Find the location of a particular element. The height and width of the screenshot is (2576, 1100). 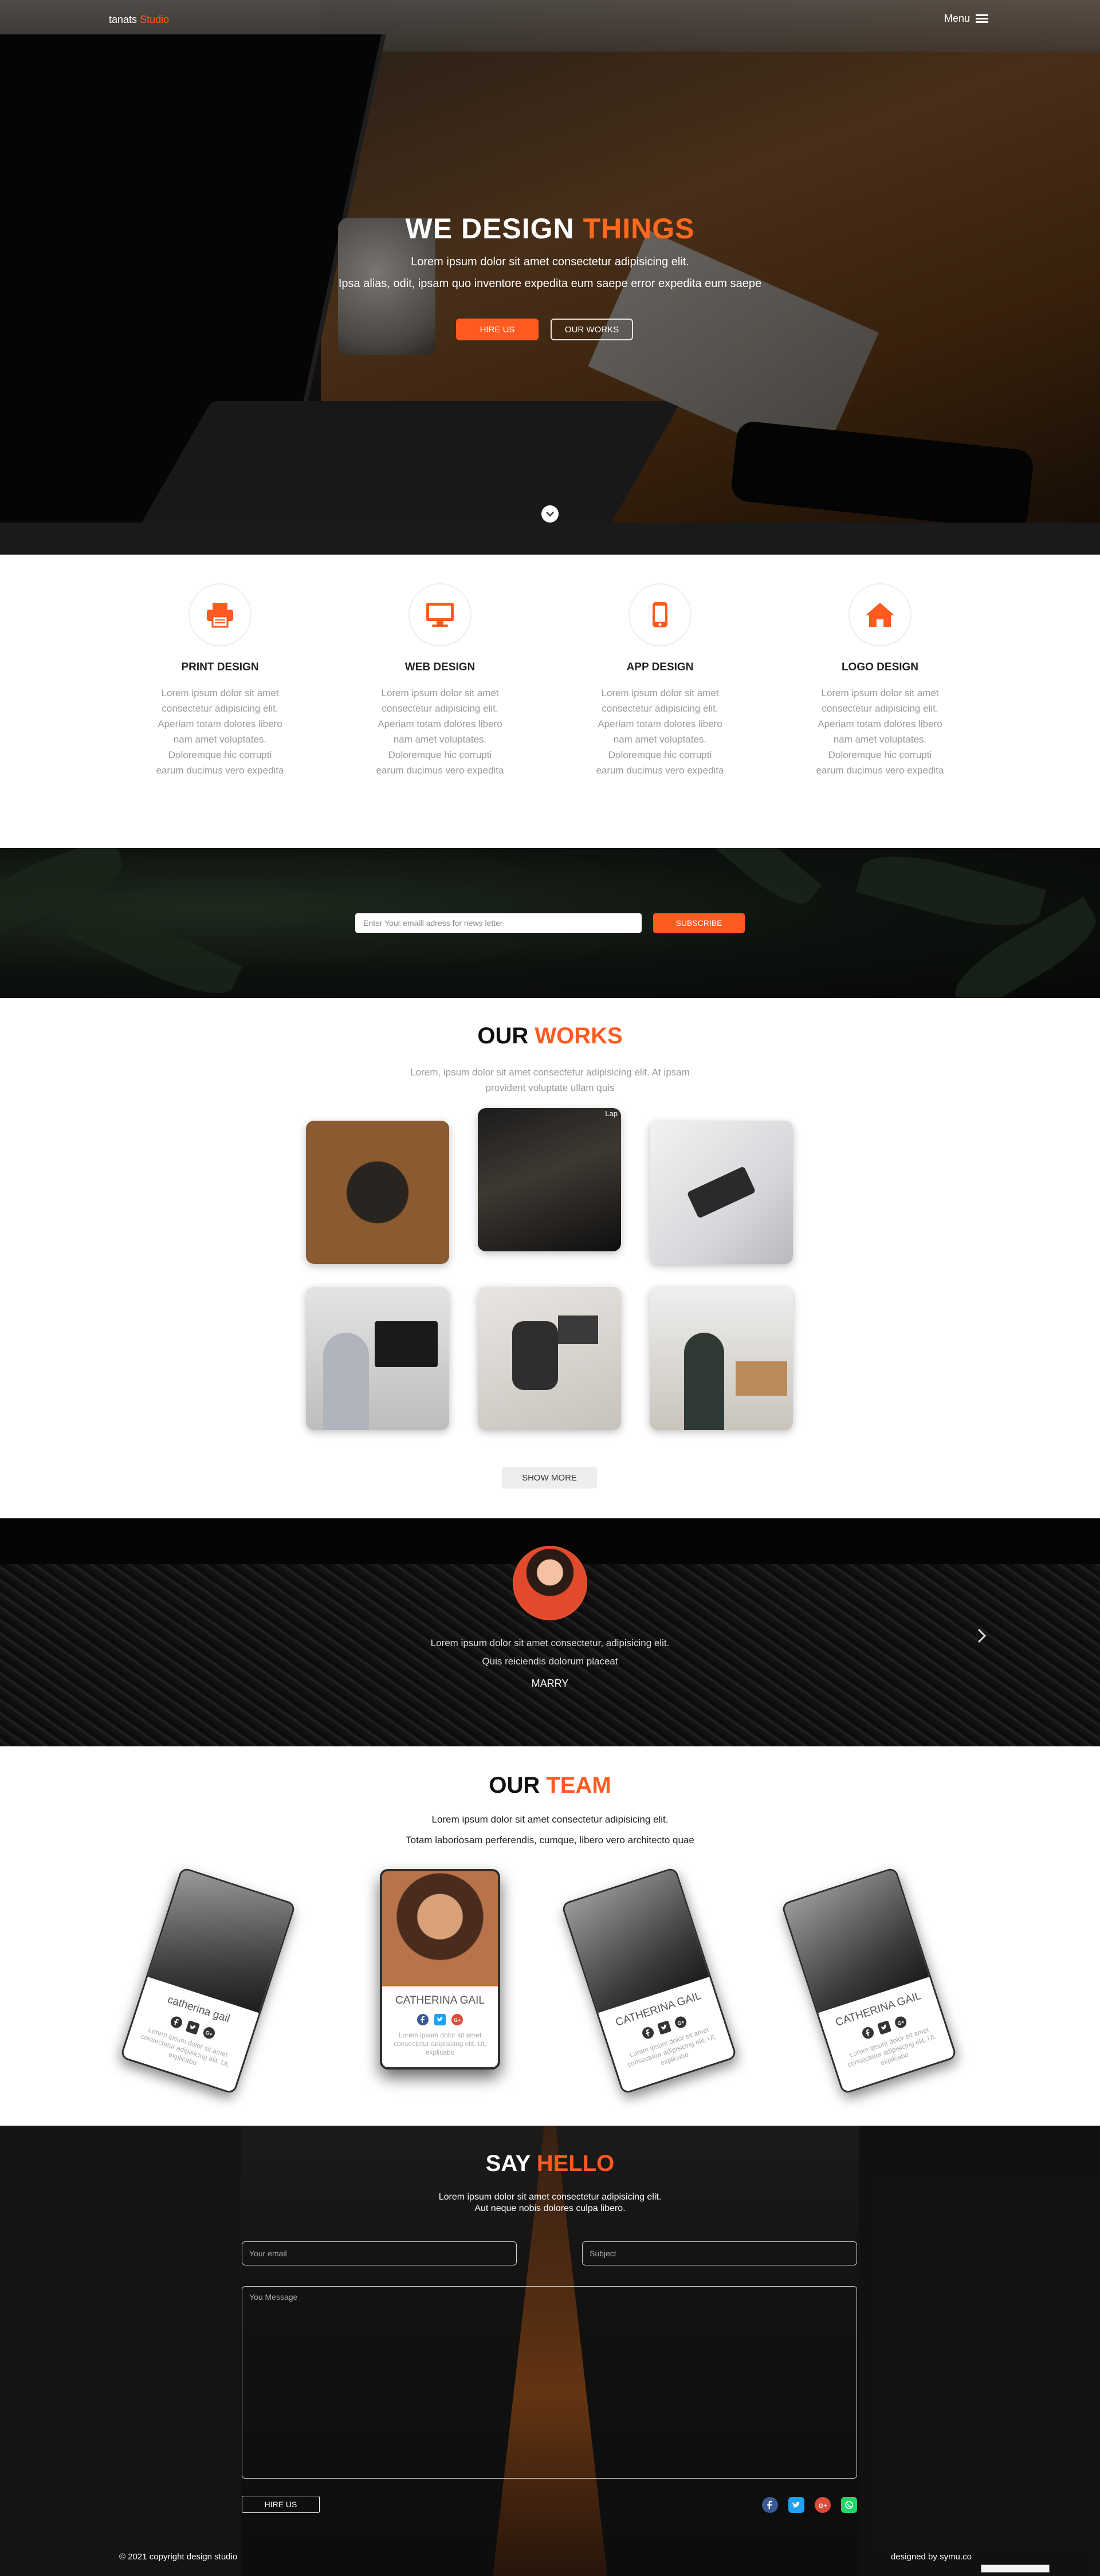

footer-credit: designed by symu.co is located at coordinates (931, 2557).